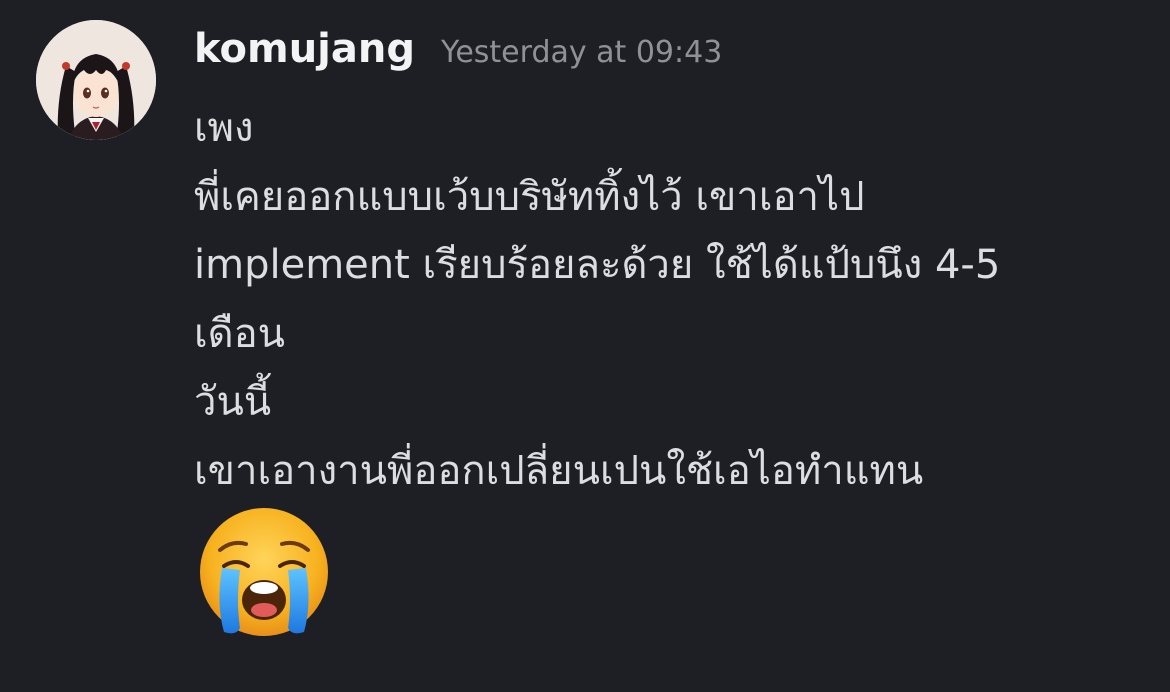 The height and width of the screenshot is (692, 1170). What do you see at coordinates (96, 80) in the screenshot?
I see `avatar` at bounding box center [96, 80].